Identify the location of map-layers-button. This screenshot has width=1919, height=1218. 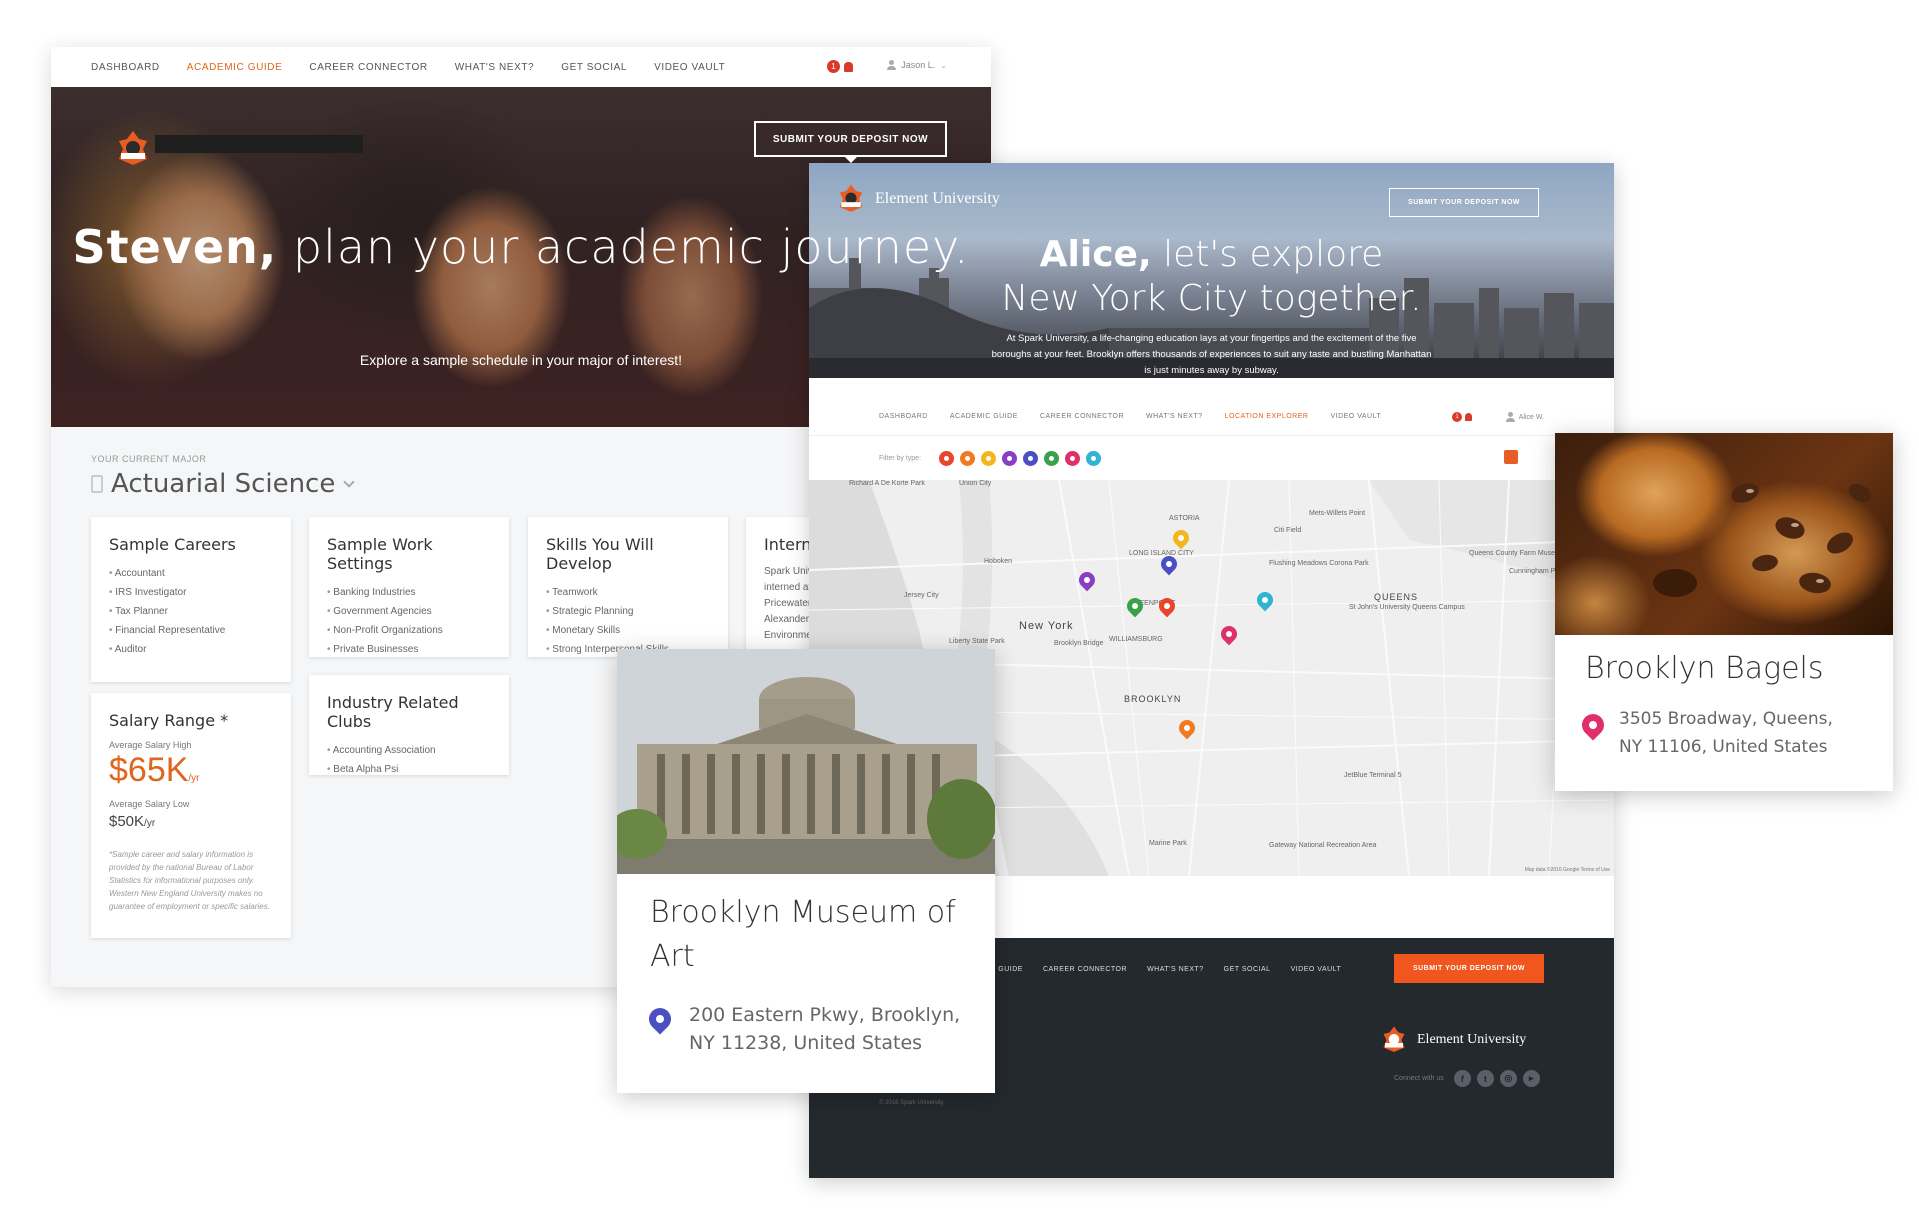
(1511, 457).